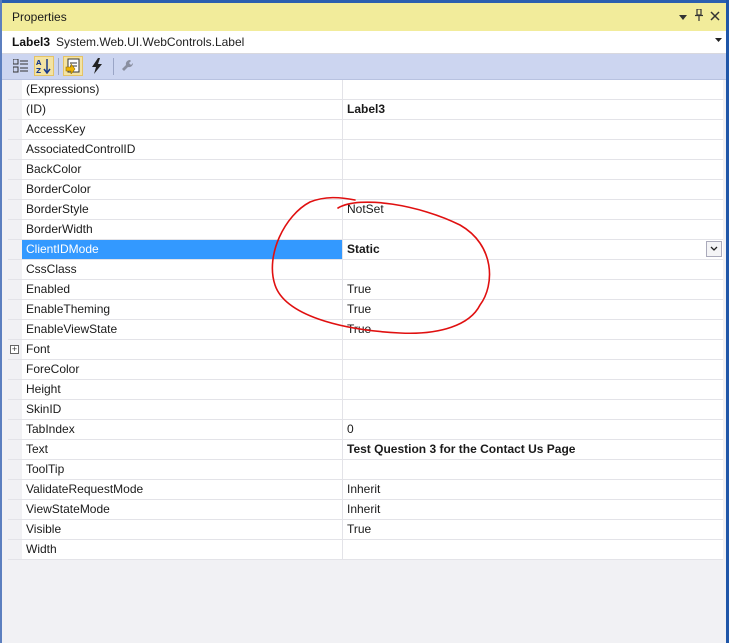  I want to click on property-value: 0, so click(532, 429).